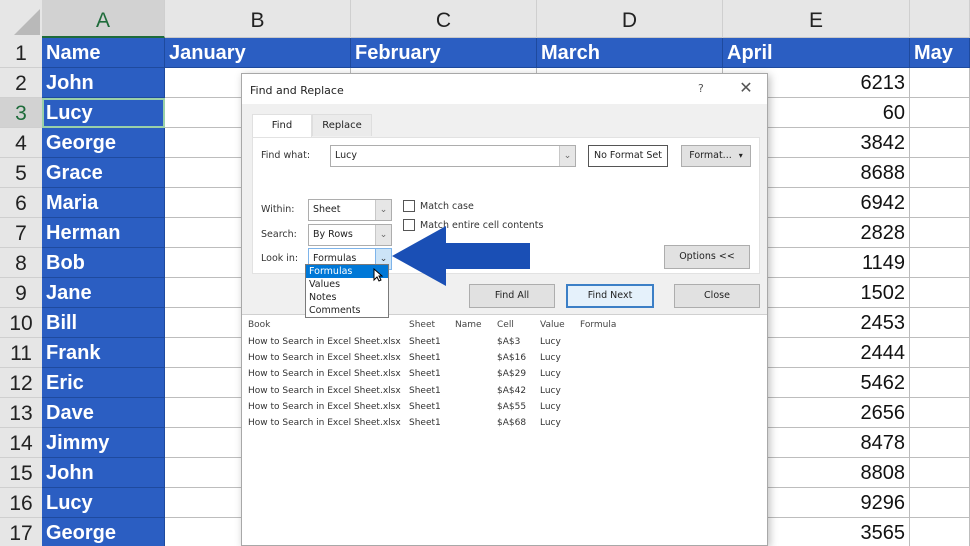 The width and height of the screenshot is (970, 546). Describe the element at coordinates (103, 323) in the screenshot. I see `name-cell: Bill` at that location.